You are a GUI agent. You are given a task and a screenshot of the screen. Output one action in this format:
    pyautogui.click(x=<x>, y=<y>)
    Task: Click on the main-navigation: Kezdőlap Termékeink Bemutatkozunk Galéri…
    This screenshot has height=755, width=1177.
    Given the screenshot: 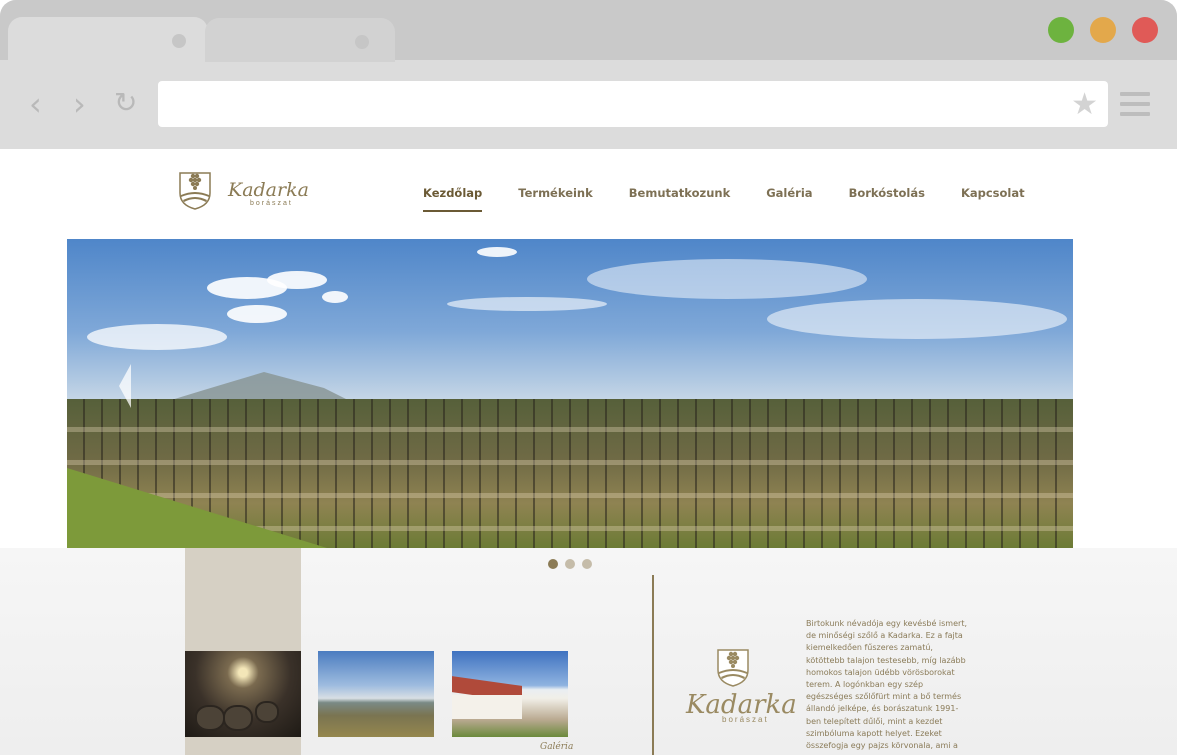 What is the action you would take?
    pyautogui.click(x=742, y=199)
    